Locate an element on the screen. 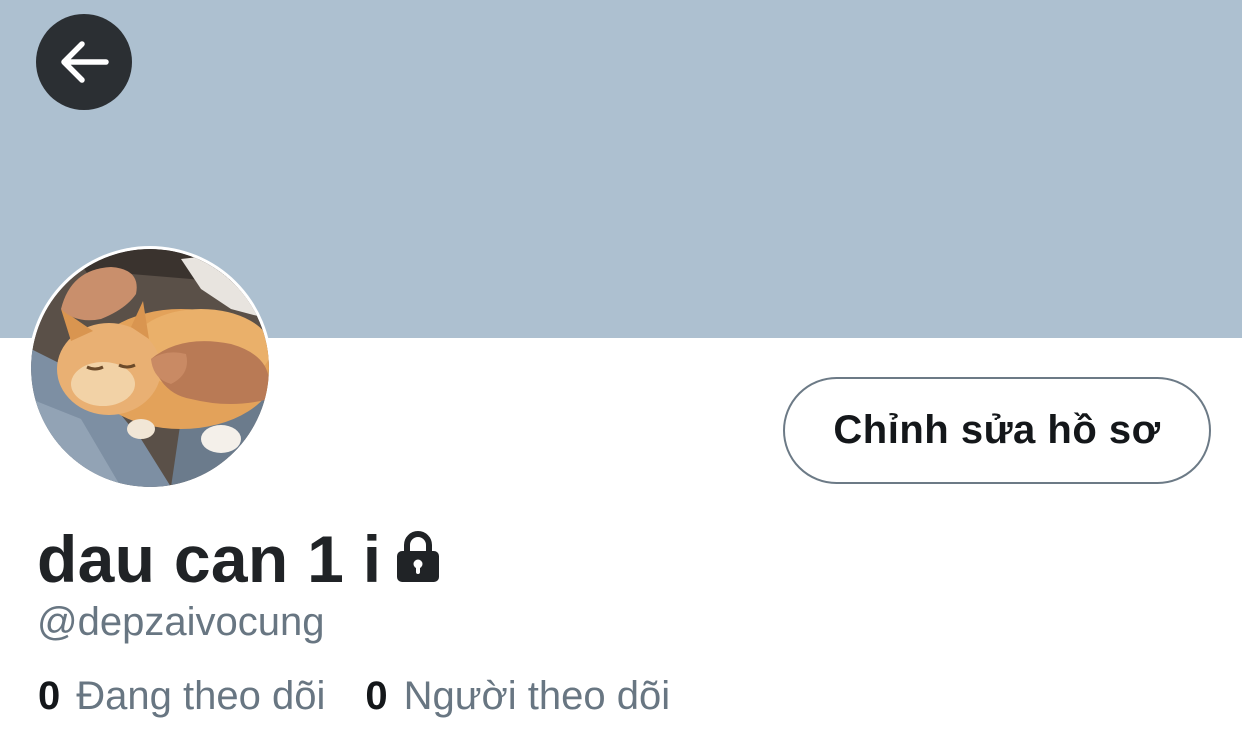 The height and width of the screenshot is (733, 1242). profile-stats: 0 Đang theo dõi 0 Người theo dõi is located at coordinates (354, 696).